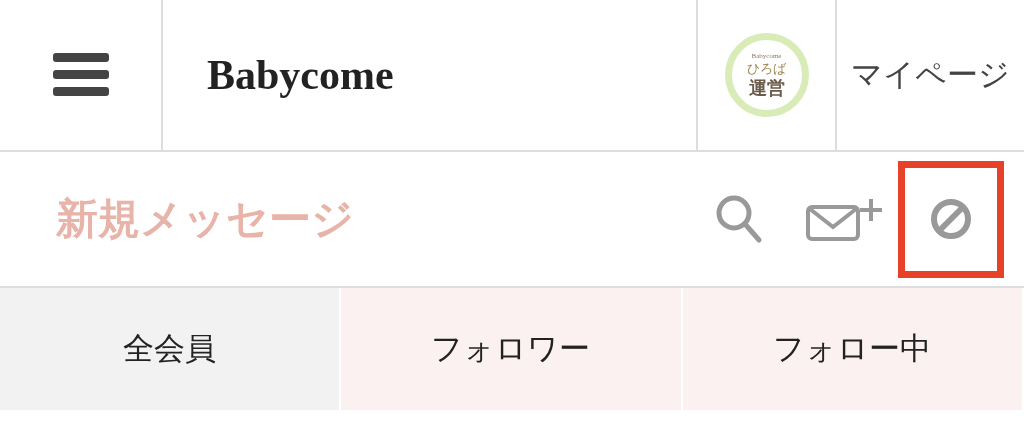 This screenshot has width=1024, height=422. What do you see at coordinates (853, 349) in the screenshot?
I see `tab: フォロー中` at bounding box center [853, 349].